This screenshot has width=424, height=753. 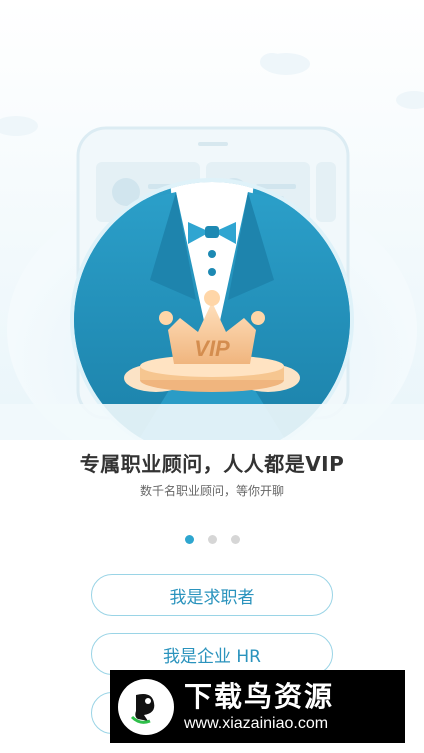 I want to click on job-seeker-button-label: 我是求职者, so click(x=212, y=597).